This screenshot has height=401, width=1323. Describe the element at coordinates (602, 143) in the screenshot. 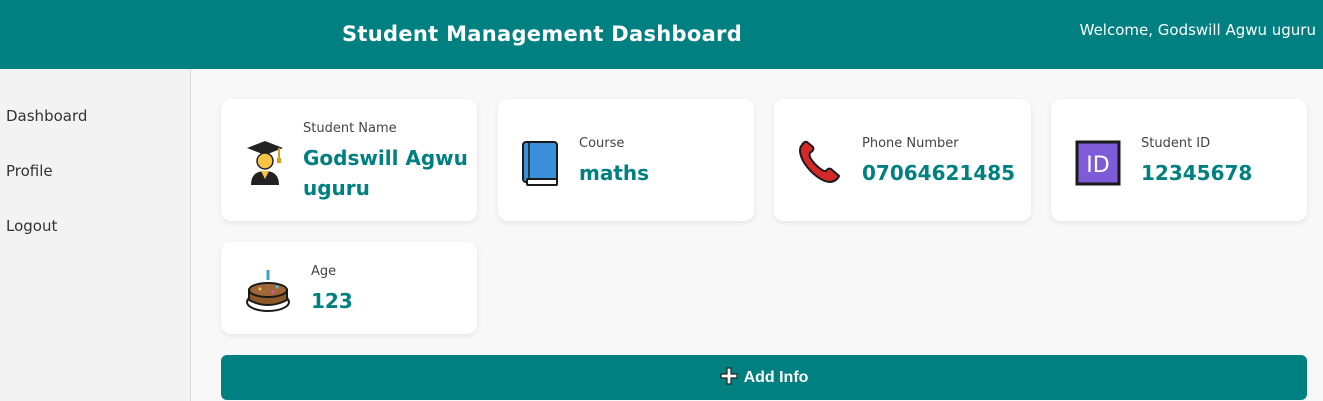

I see `course-label: Course` at that location.